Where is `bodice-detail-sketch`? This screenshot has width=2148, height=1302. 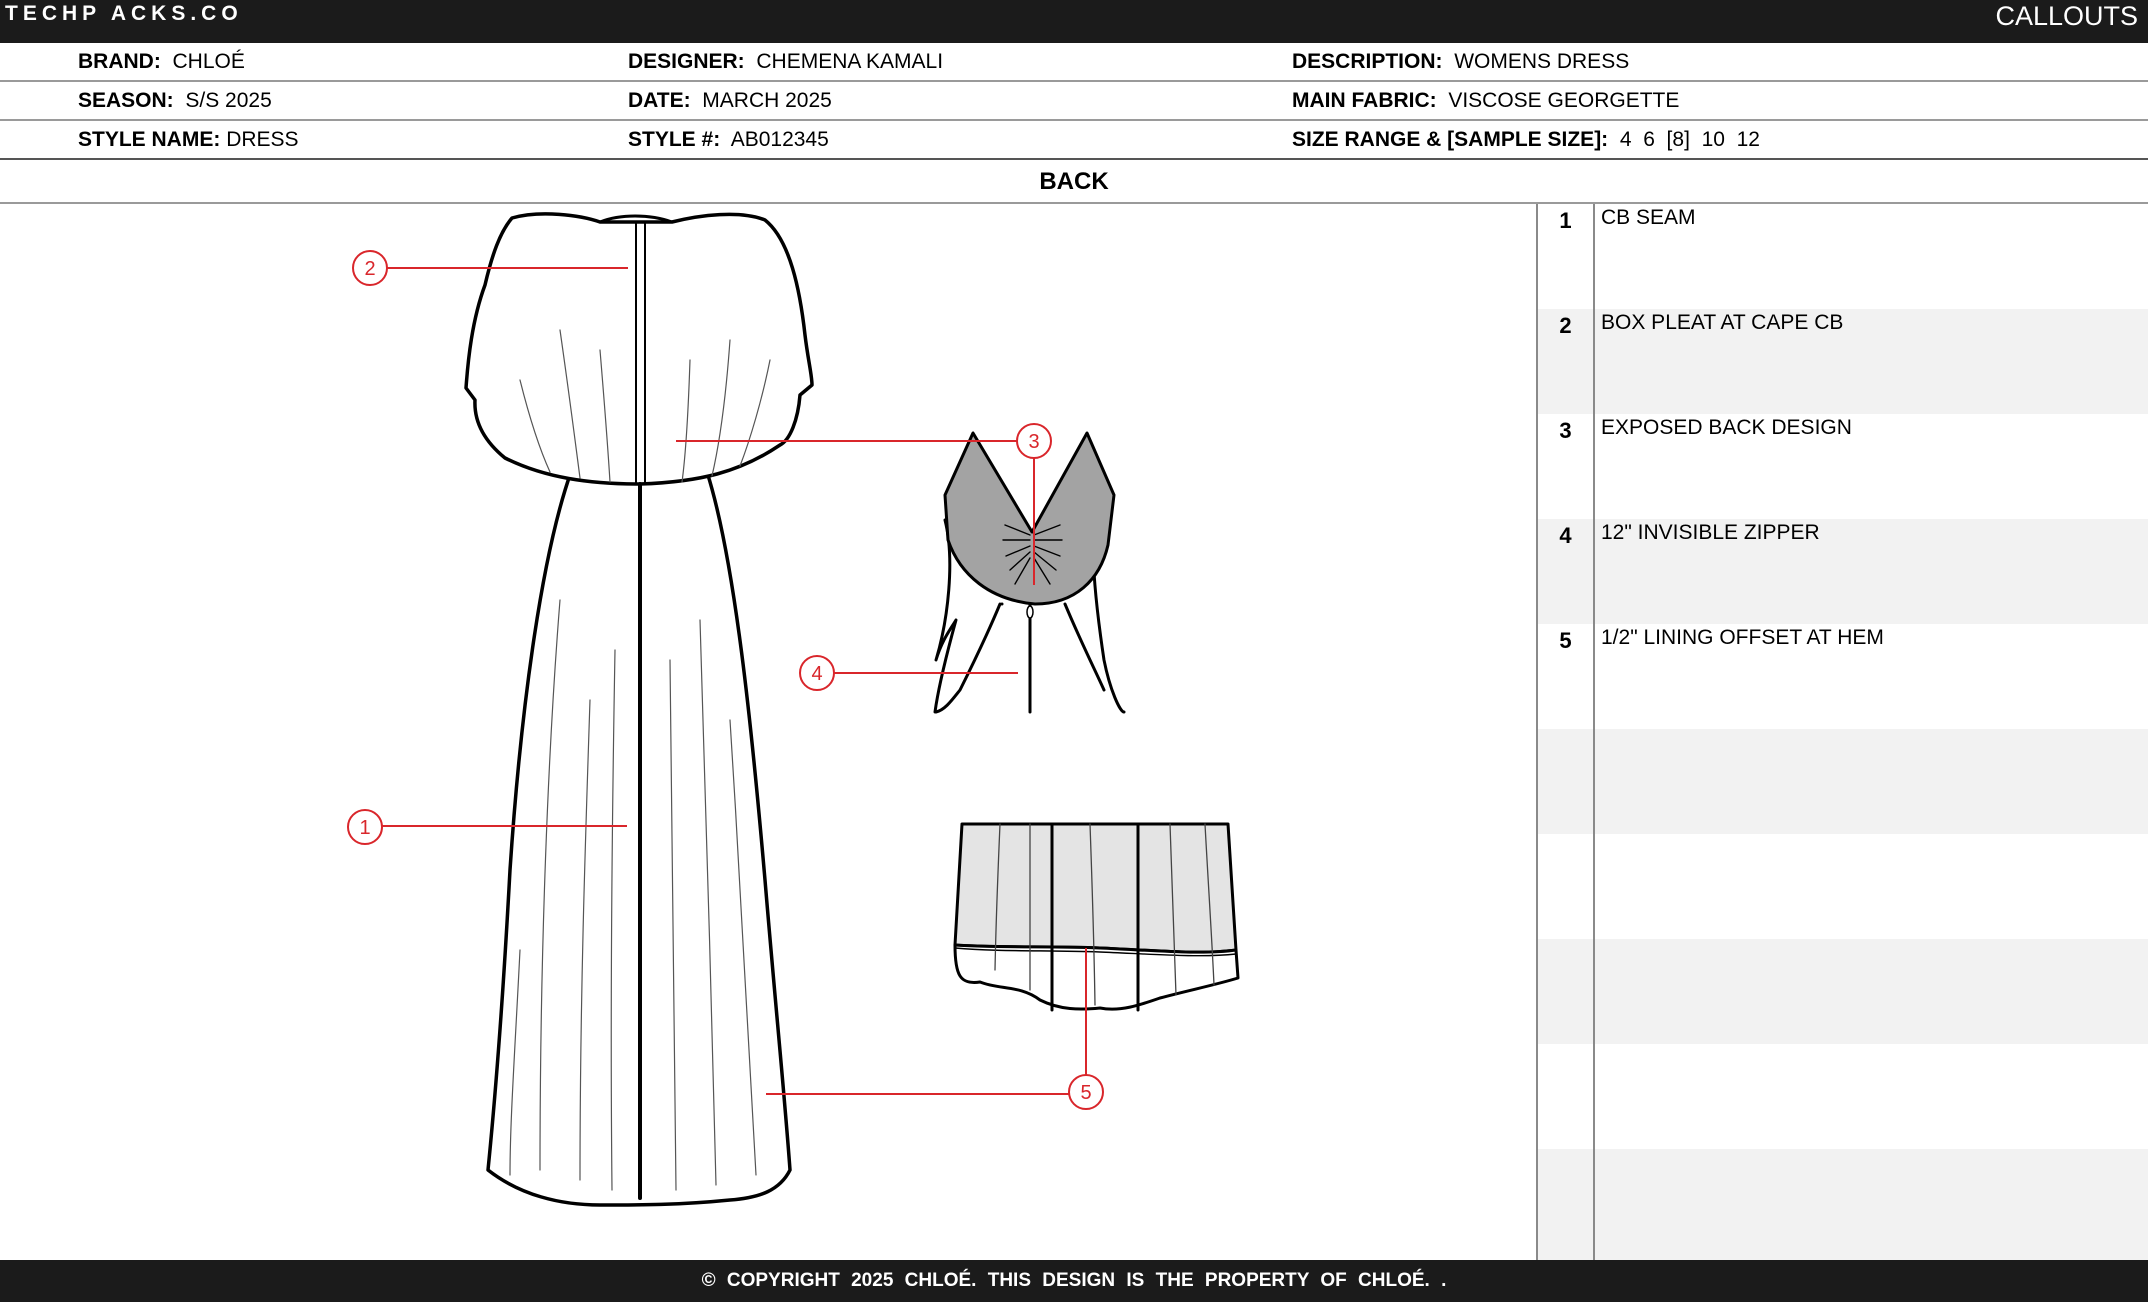
bodice-detail-sketch is located at coordinates (1029, 572).